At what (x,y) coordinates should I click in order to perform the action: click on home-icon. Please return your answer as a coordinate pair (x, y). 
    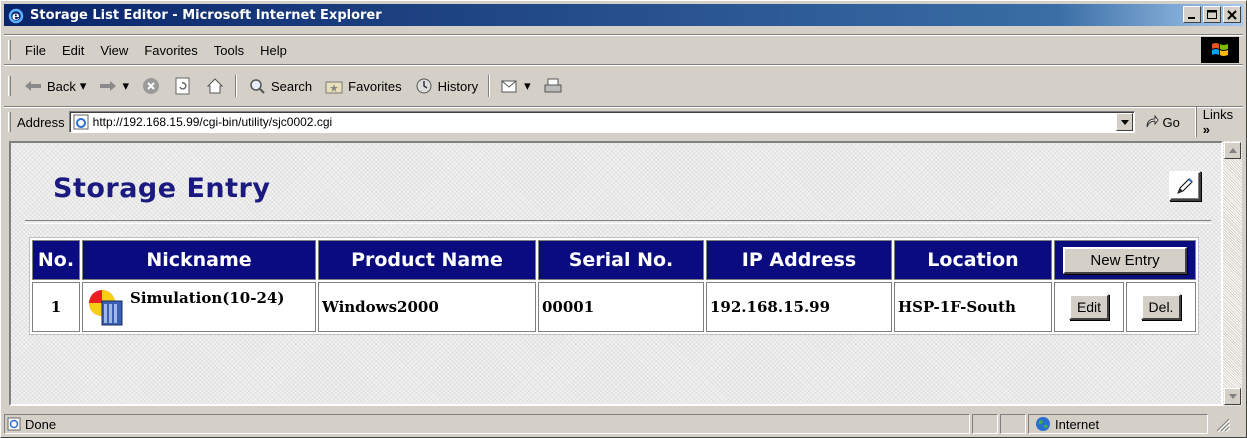
    Looking at the image, I should click on (215, 86).